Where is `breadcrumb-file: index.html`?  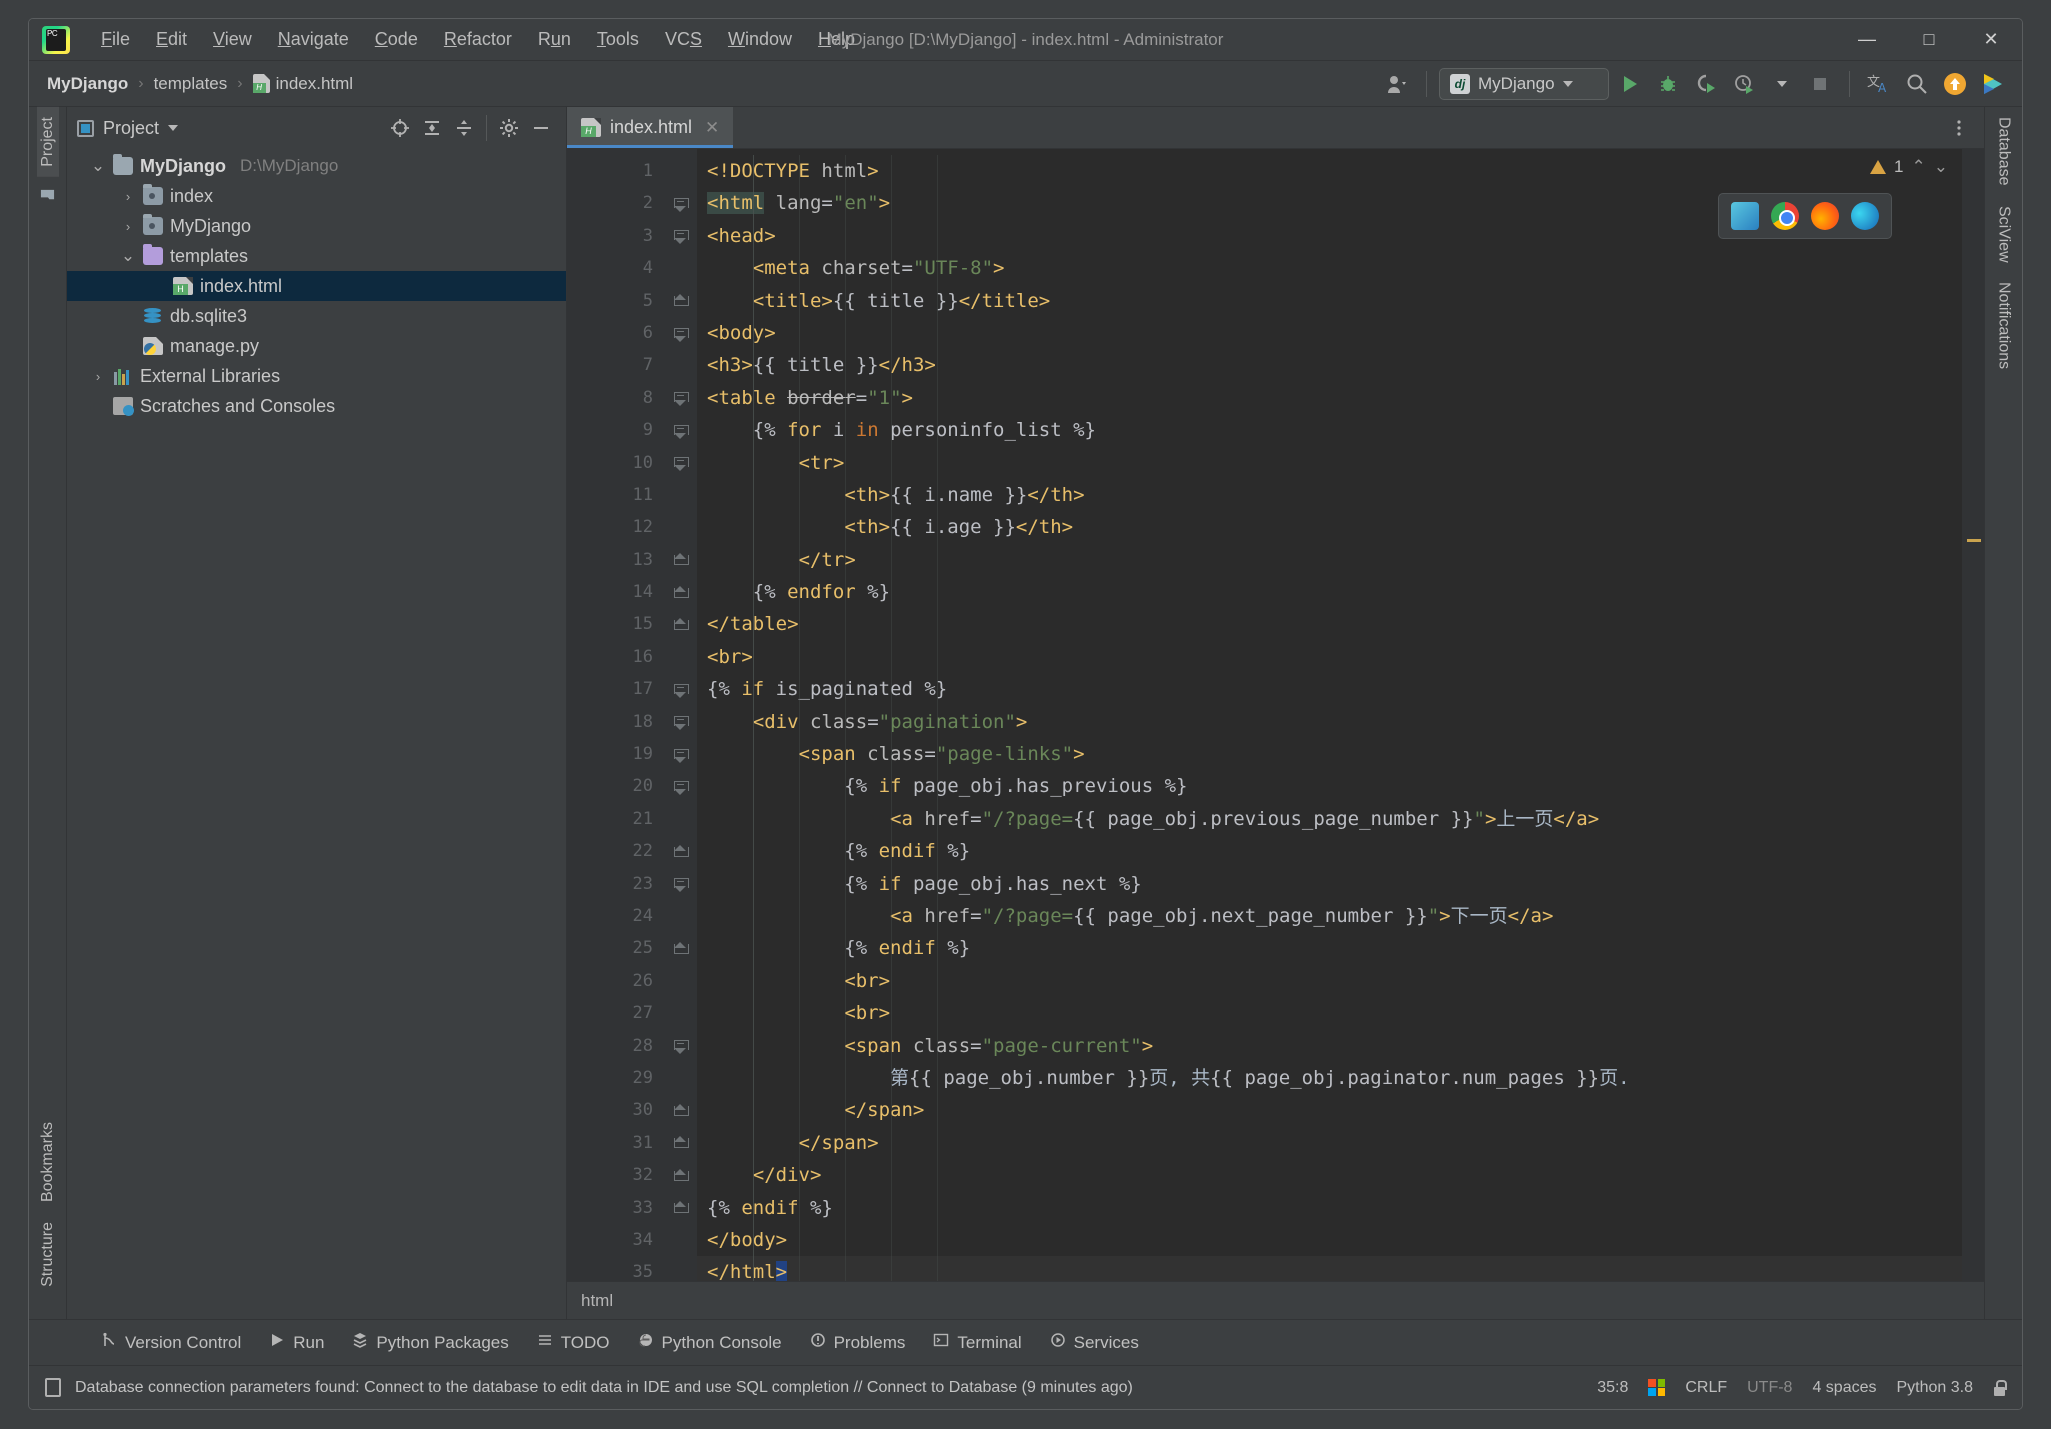 breadcrumb-file: index.html is located at coordinates (303, 84).